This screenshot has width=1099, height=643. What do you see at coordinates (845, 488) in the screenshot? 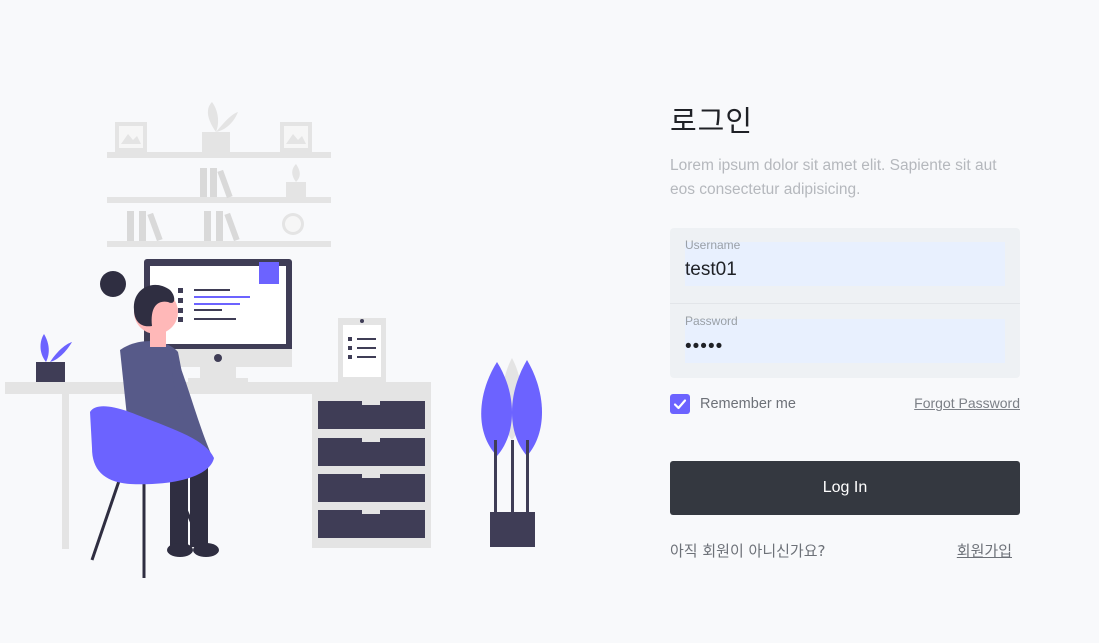
I see `login-button: Log In` at bounding box center [845, 488].